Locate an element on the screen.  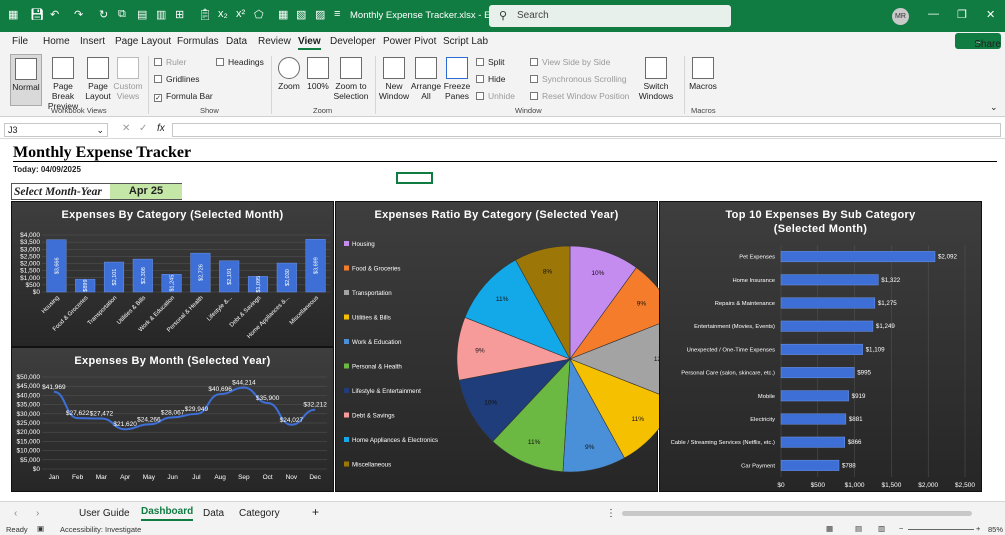
sheet-tab-user-guide: User Guide is located at coordinates (104, 513).